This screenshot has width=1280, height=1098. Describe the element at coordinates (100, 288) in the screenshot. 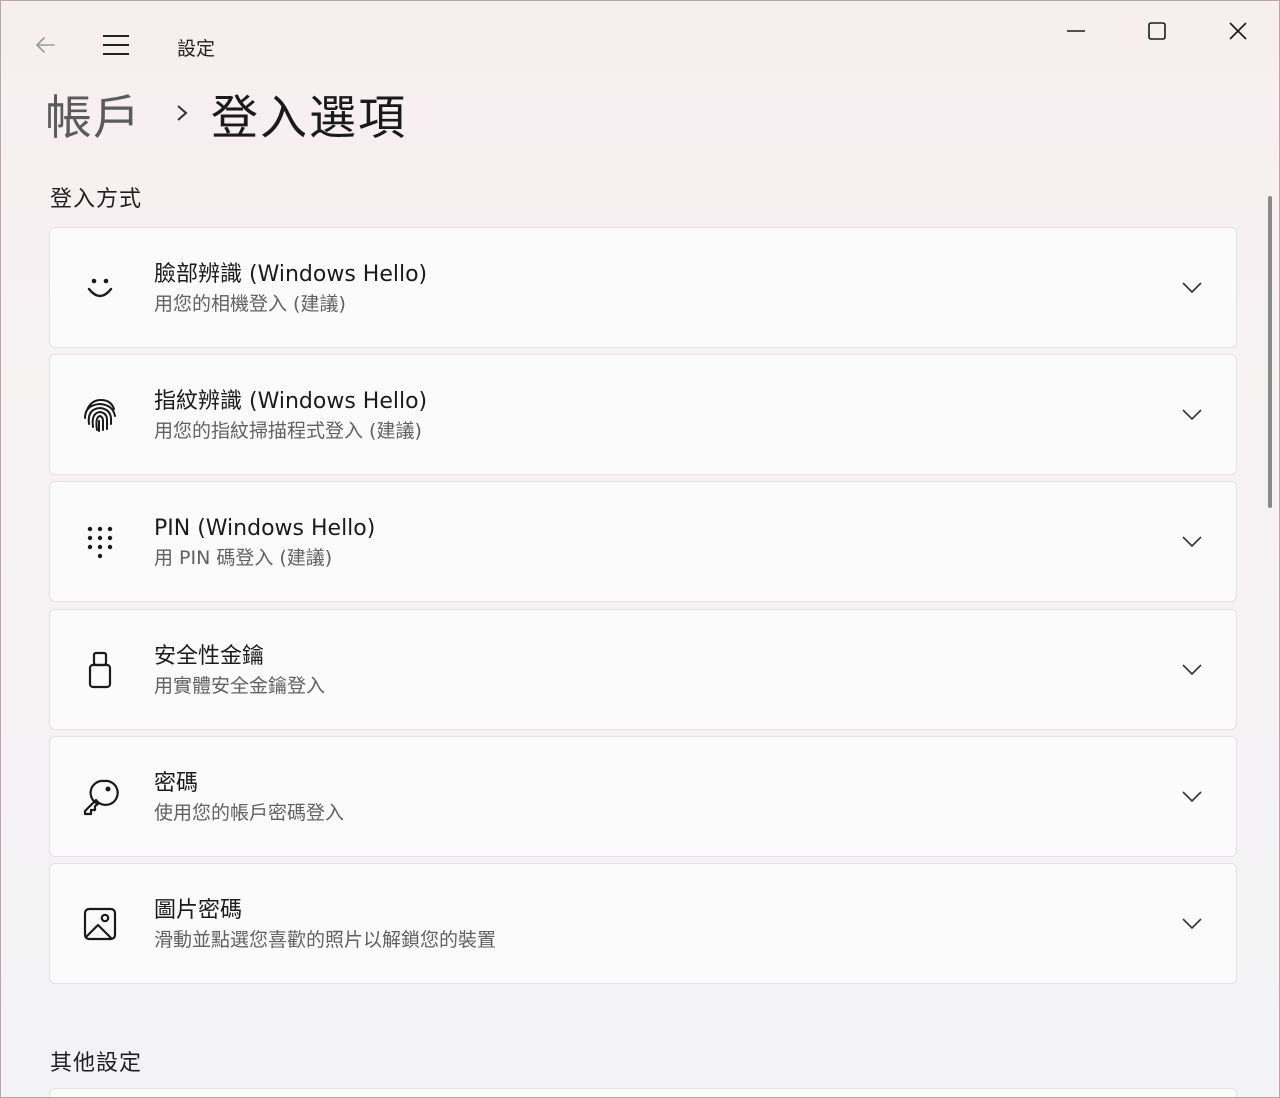

I see `face-icon` at that location.